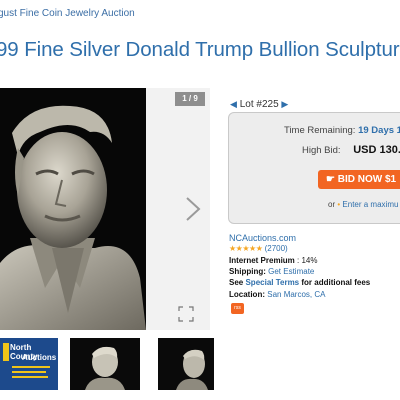 This screenshot has height=400, width=400. I want to click on lot-number: Lot #225, so click(259, 104).